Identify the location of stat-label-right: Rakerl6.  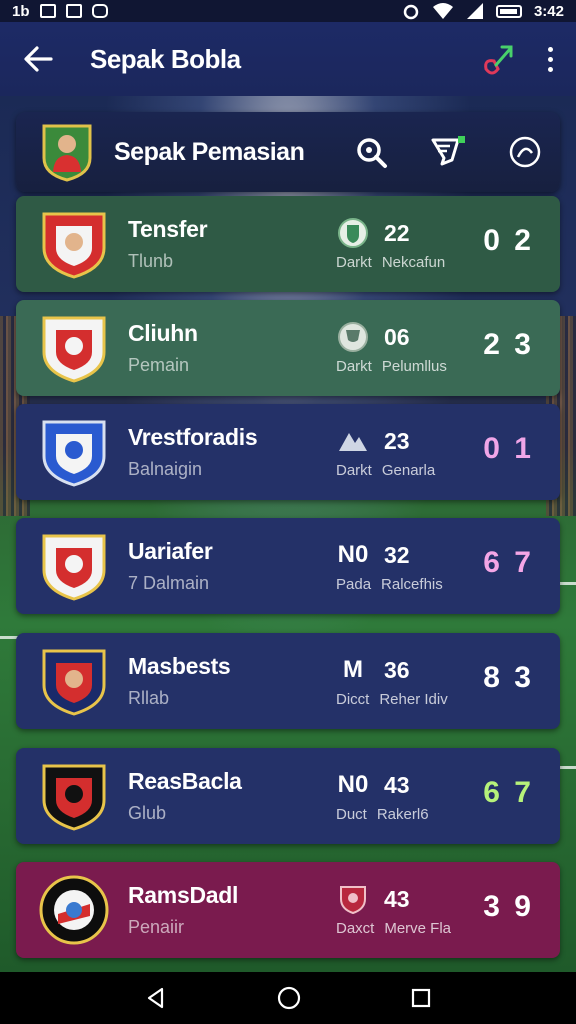
(402, 814).